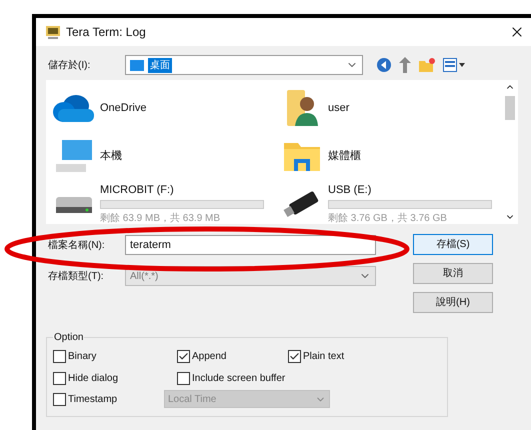 This screenshot has width=531, height=430. What do you see at coordinates (93, 379) in the screenshot?
I see `checkbox-label: Hide dialog` at bounding box center [93, 379].